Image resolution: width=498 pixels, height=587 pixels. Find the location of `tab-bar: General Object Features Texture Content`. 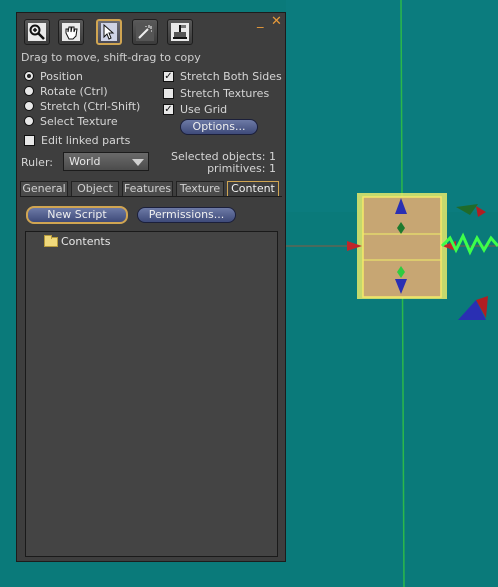

tab-bar: General Object Features Texture Content is located at coordinates (151, 189).